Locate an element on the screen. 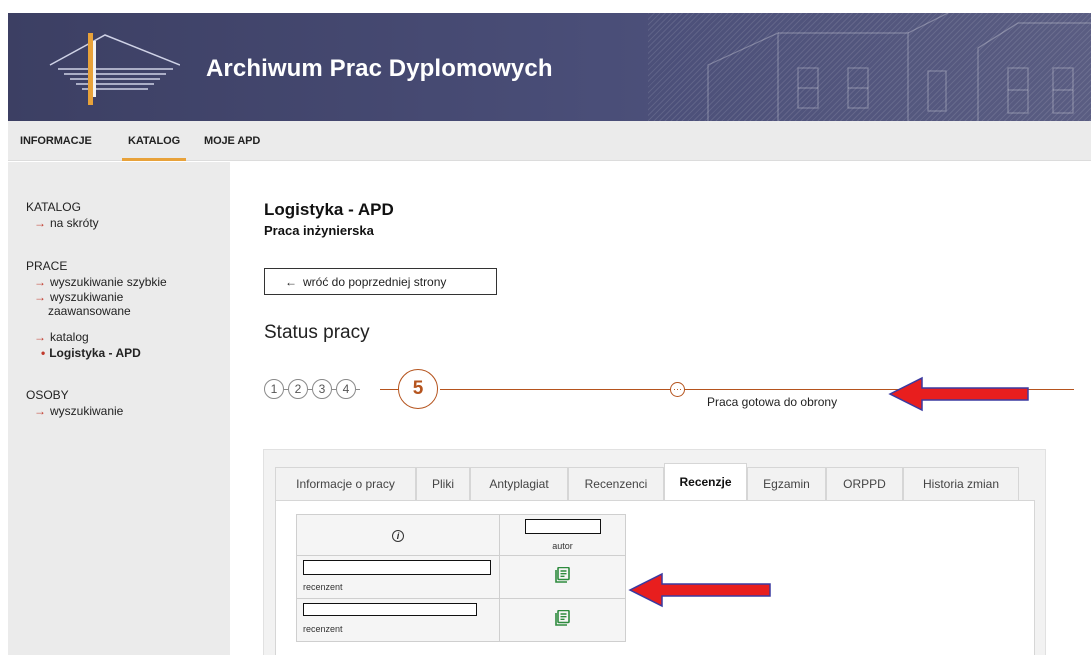 The image size is (1091, 655). sidebar-link-logistyka-apd: • Logistyka - APD is located at coordinates (91, 353).